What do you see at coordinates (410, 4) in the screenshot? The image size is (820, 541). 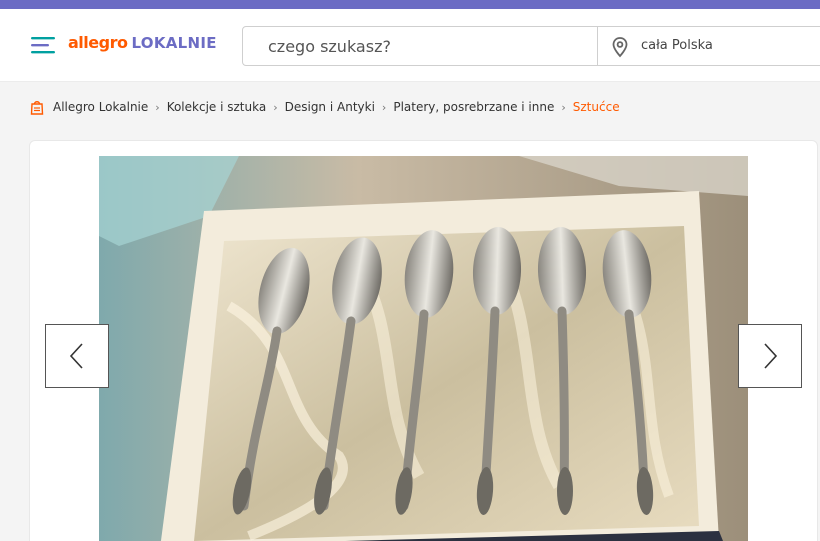 I see `top-accent-strip` at bounding box center [410, 4].